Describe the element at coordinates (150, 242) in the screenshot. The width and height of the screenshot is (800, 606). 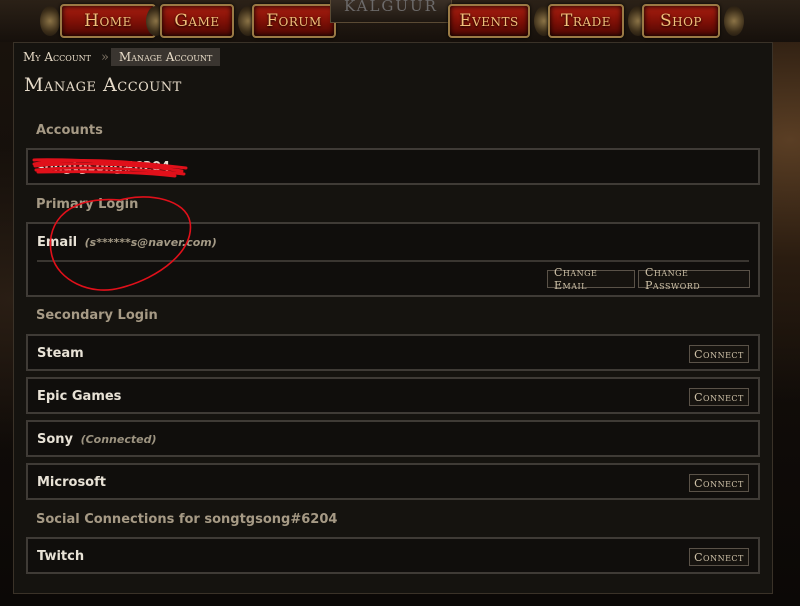
I see `masked-email: (s******s@naver.com)` at that location.